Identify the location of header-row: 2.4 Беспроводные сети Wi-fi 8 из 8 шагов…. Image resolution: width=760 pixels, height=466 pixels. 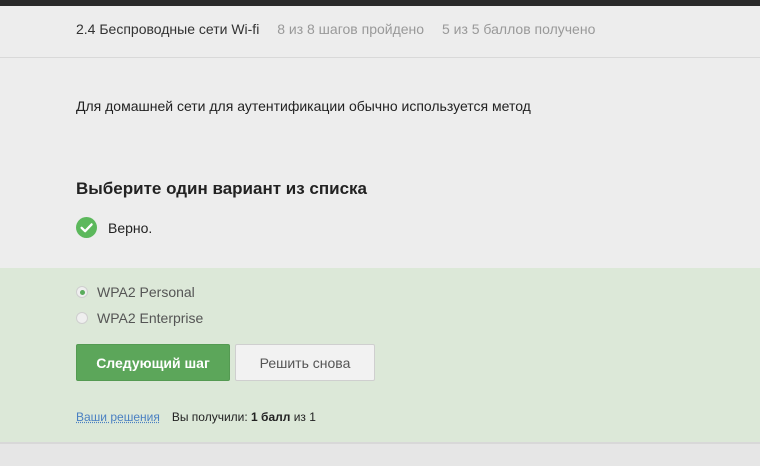
(335, 29).